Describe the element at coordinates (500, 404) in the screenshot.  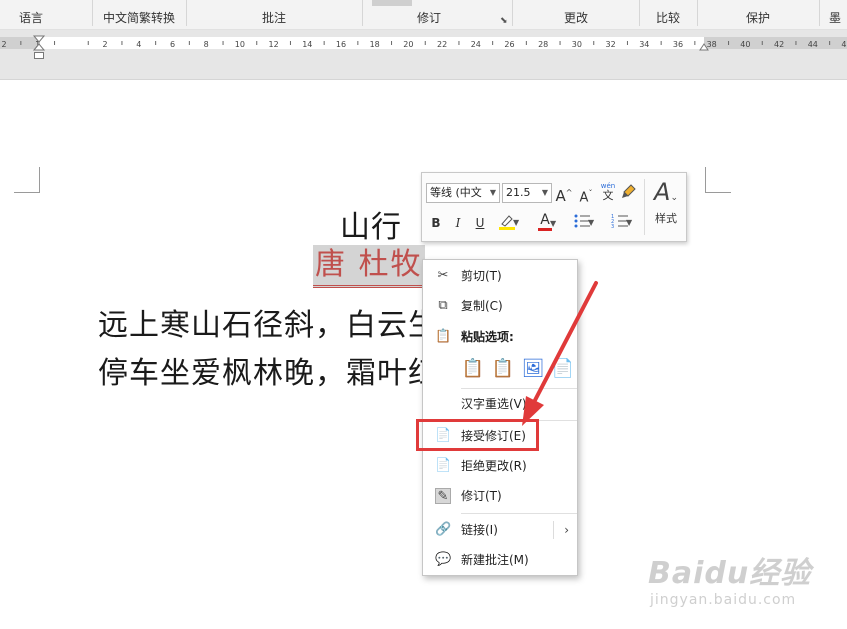
I see `menu-item-hanzi-reselect: 汉字重选(V)` at that location.